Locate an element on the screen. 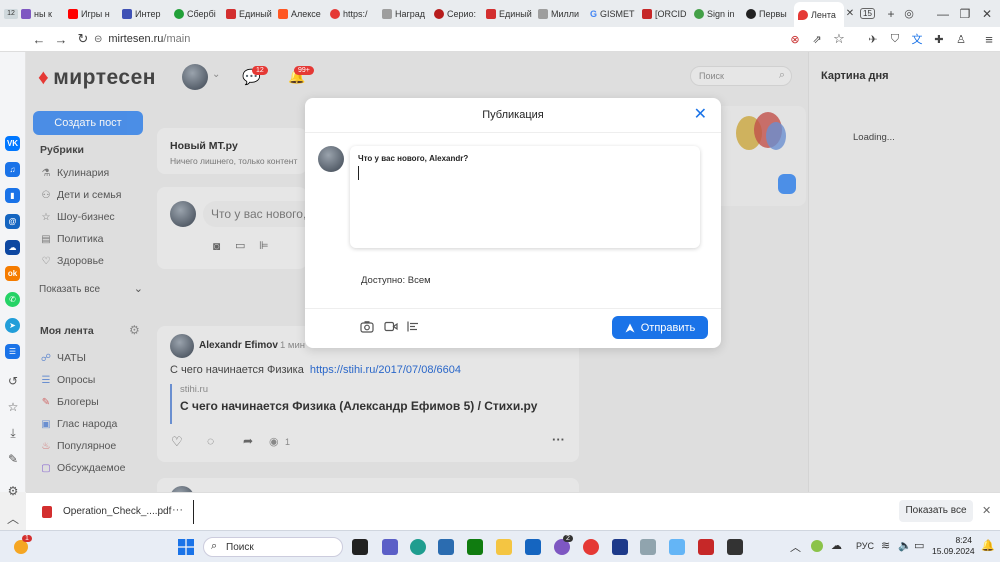 The image size is (1000, 562). feed-popular: ♨ Популярное is located at coordinates (78, 446).